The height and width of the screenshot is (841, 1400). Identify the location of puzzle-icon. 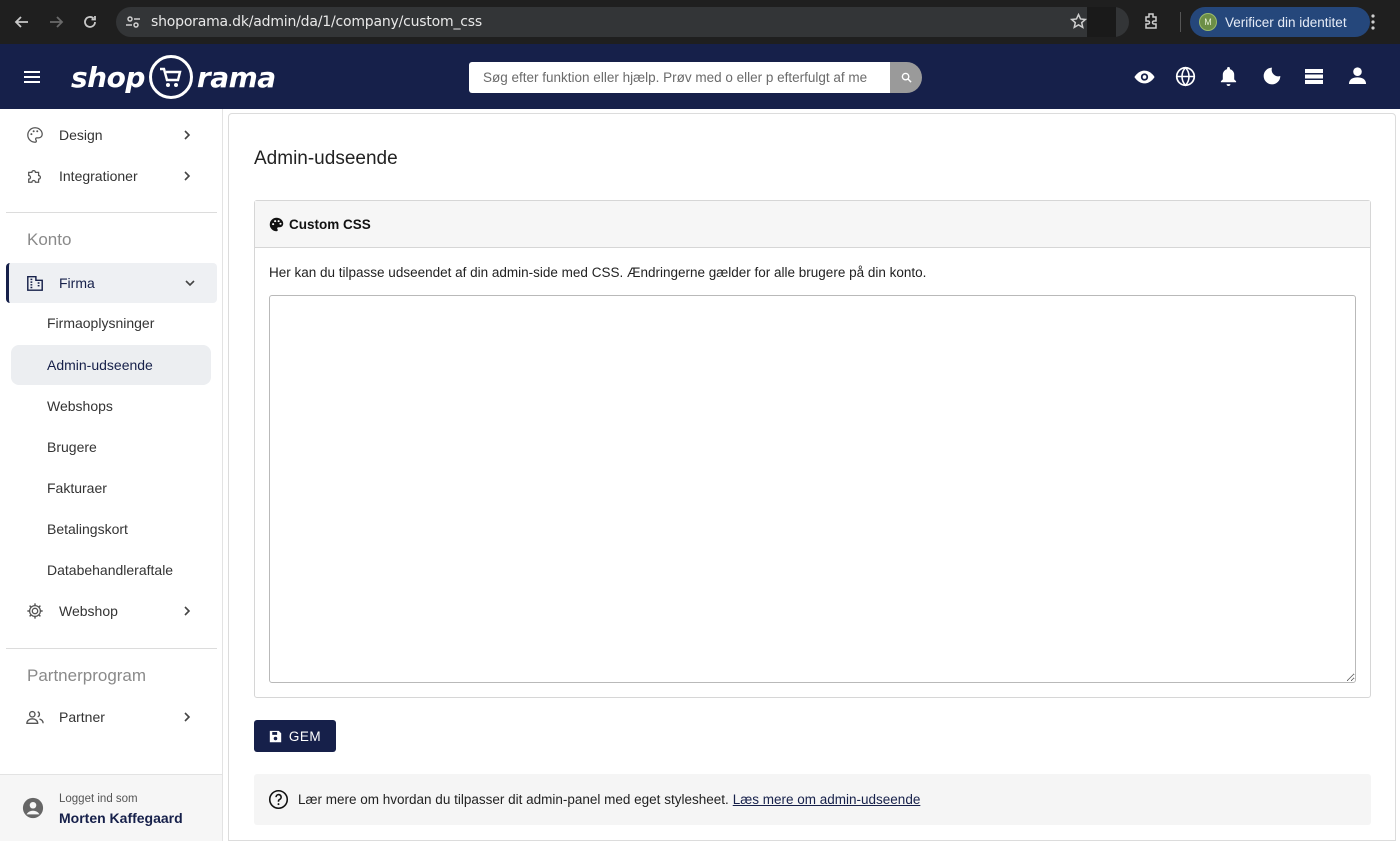
(35, 177).